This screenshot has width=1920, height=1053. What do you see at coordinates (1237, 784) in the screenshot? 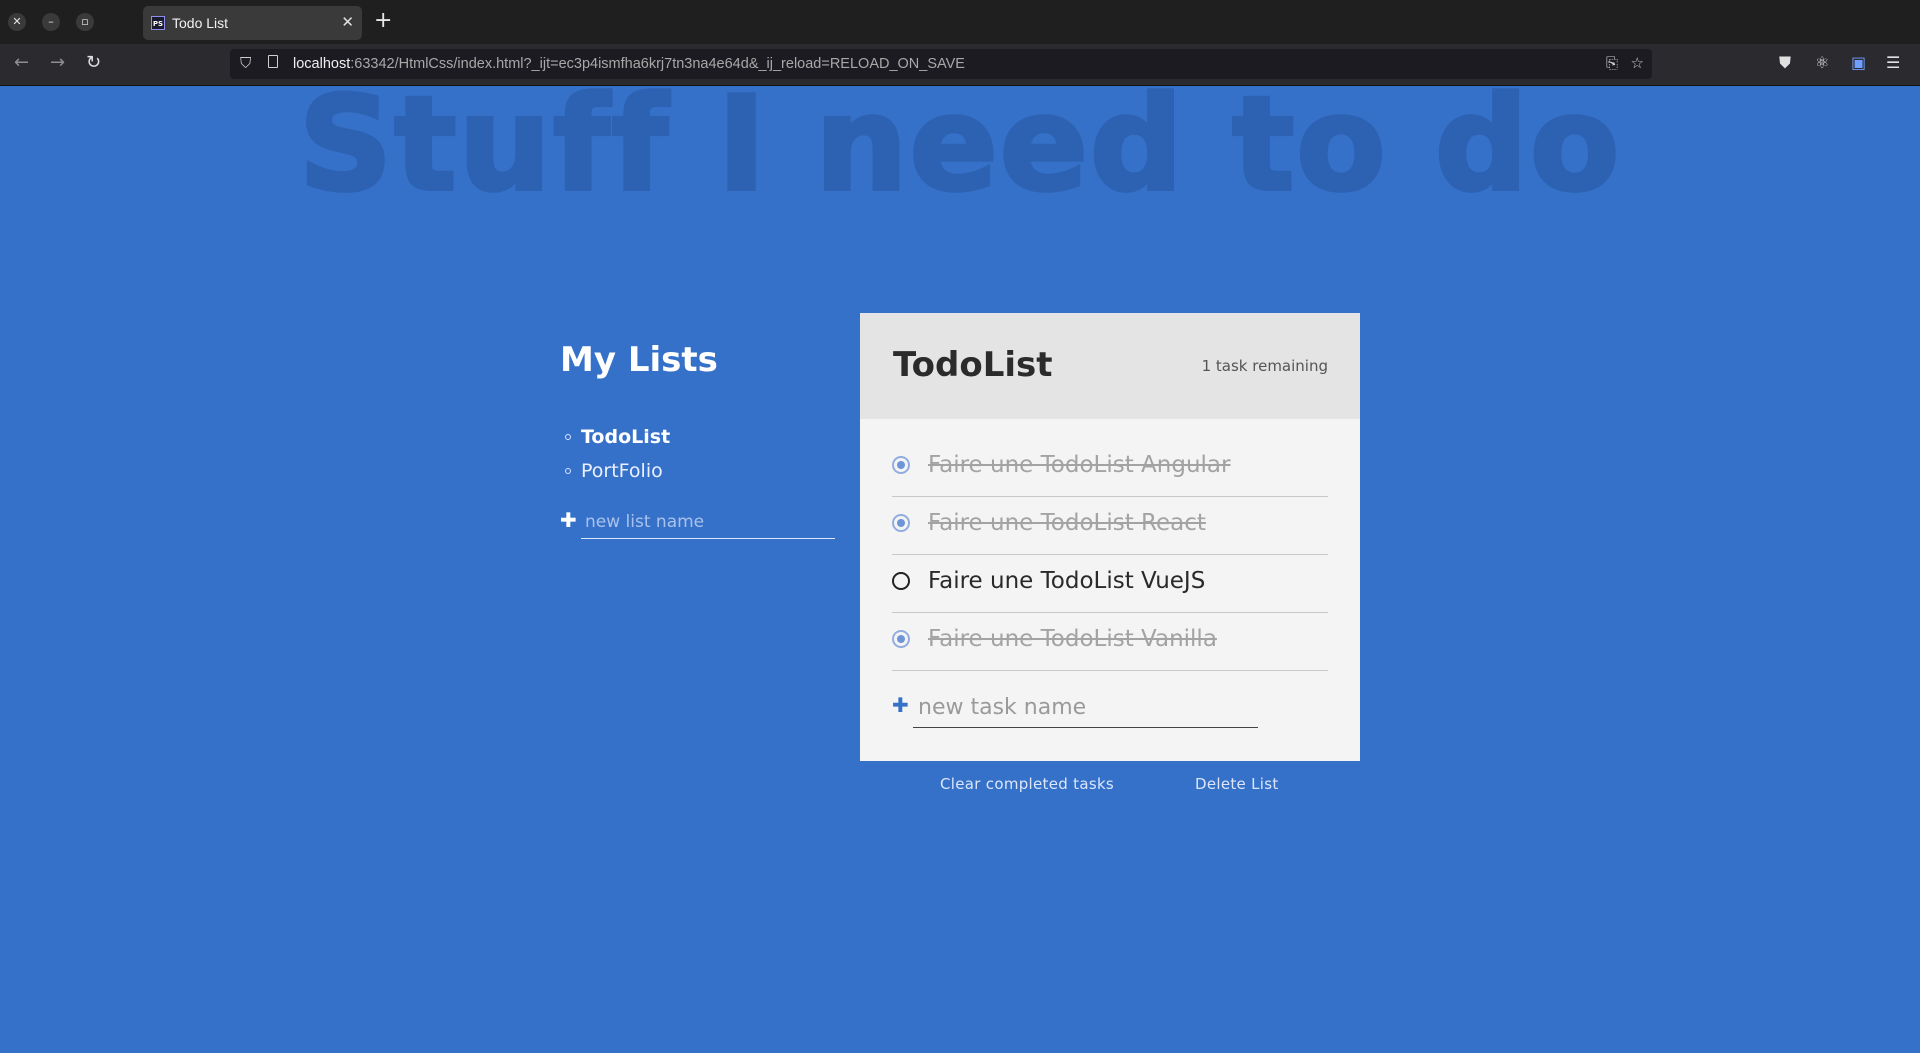
I see `delete-list-button: Delete List` at bounding box center [1237, 784].